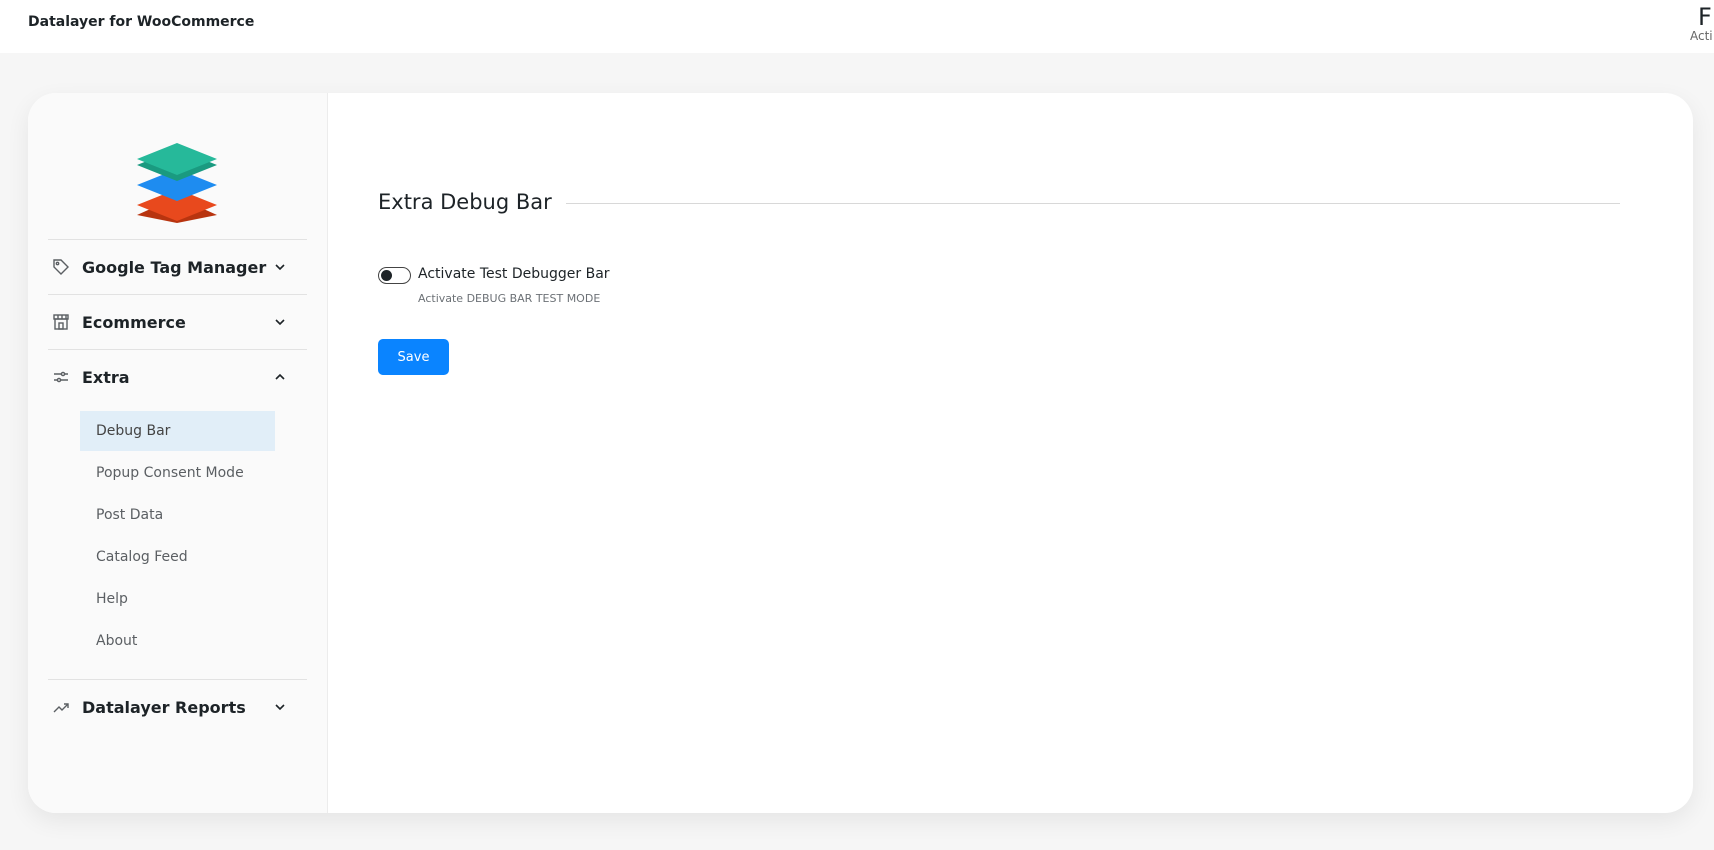 This screenshot has width=1714, height=850. Describe the element at coordinates (164, 707) in the screenshot. I see `nav-label: Datalayer Reports` at that location.